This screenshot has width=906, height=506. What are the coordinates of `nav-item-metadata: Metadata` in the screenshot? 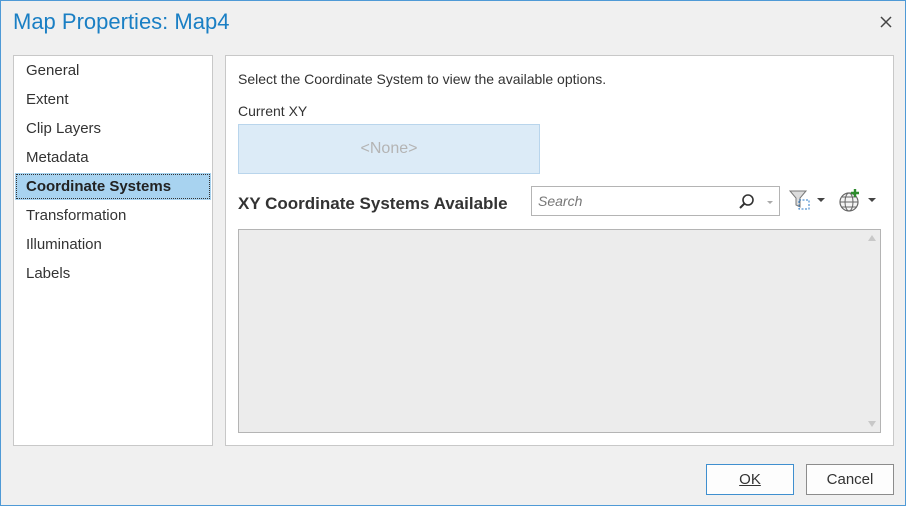 It's located at (113, 157).